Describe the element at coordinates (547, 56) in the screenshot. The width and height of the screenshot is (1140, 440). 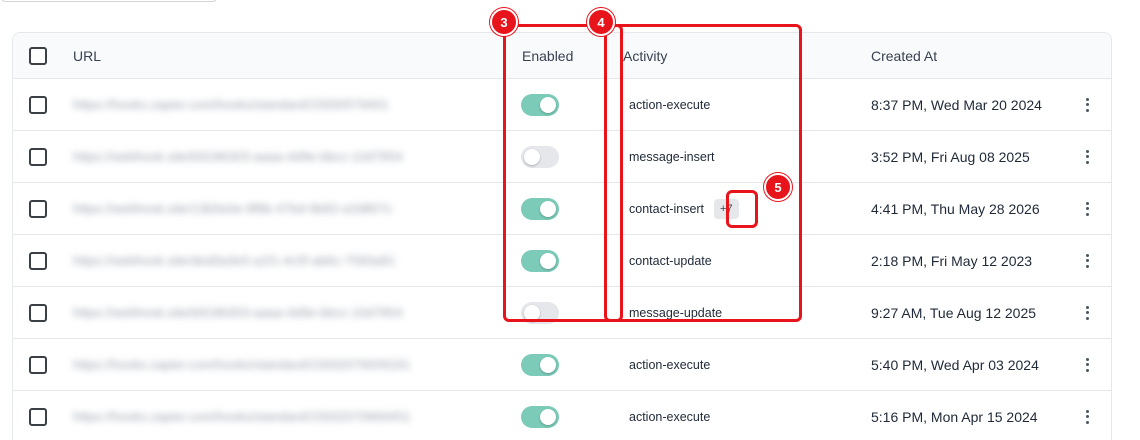
I see `enabled-column-header: Enabled` at that location.